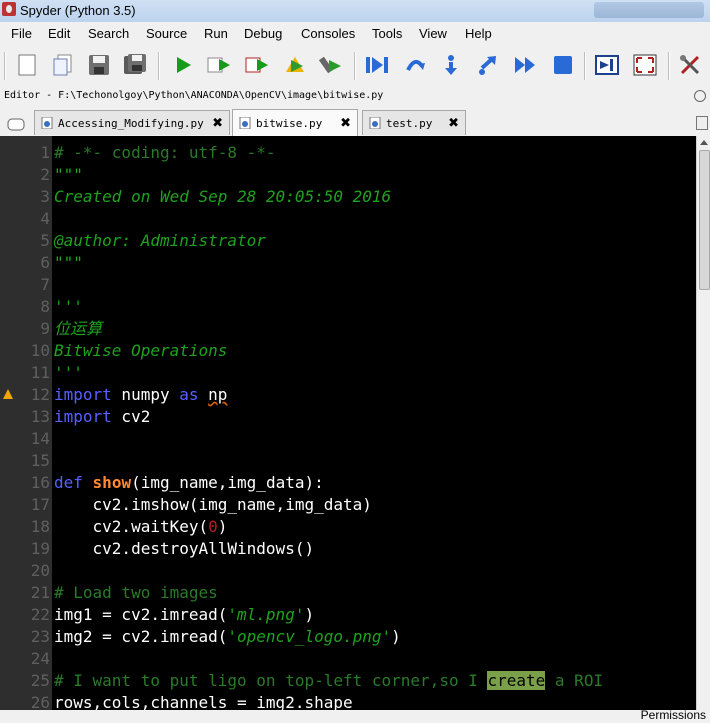  Describe the element at coordinates (257, 65) in the screenshot. I see `run-cell-advance-icon` at that location.